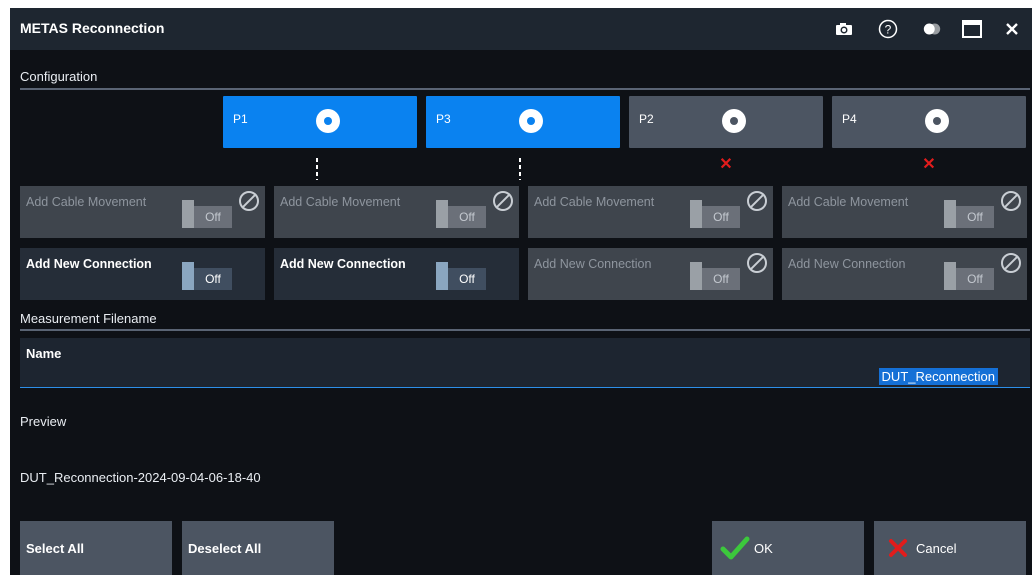 The height and width of the screenshot is (575, 1032). Describe the element at coordinates (650, 274) in the screenshot. I see `new-connection-option-3: Add New Connection Off` at that location.